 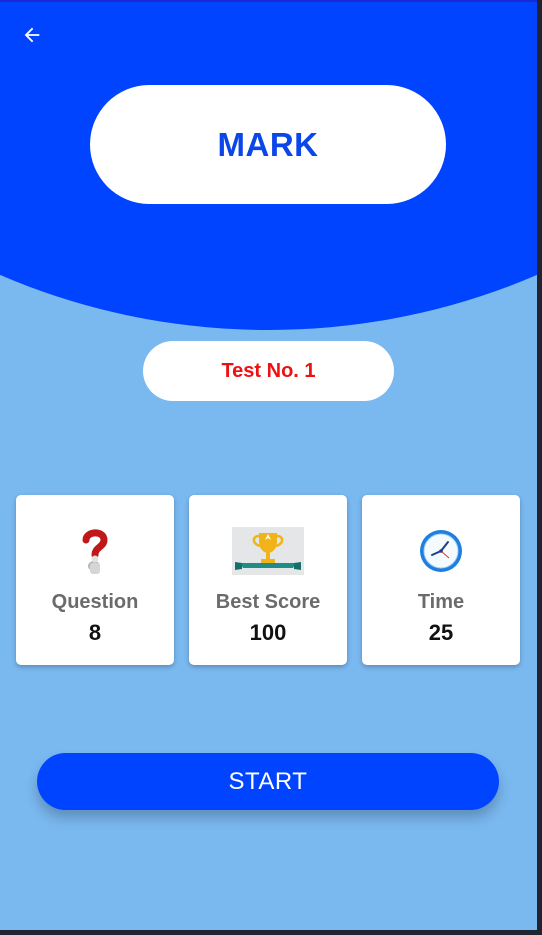 I want to click on best-score-card: Best Score 100, so click(x=268, y=580).